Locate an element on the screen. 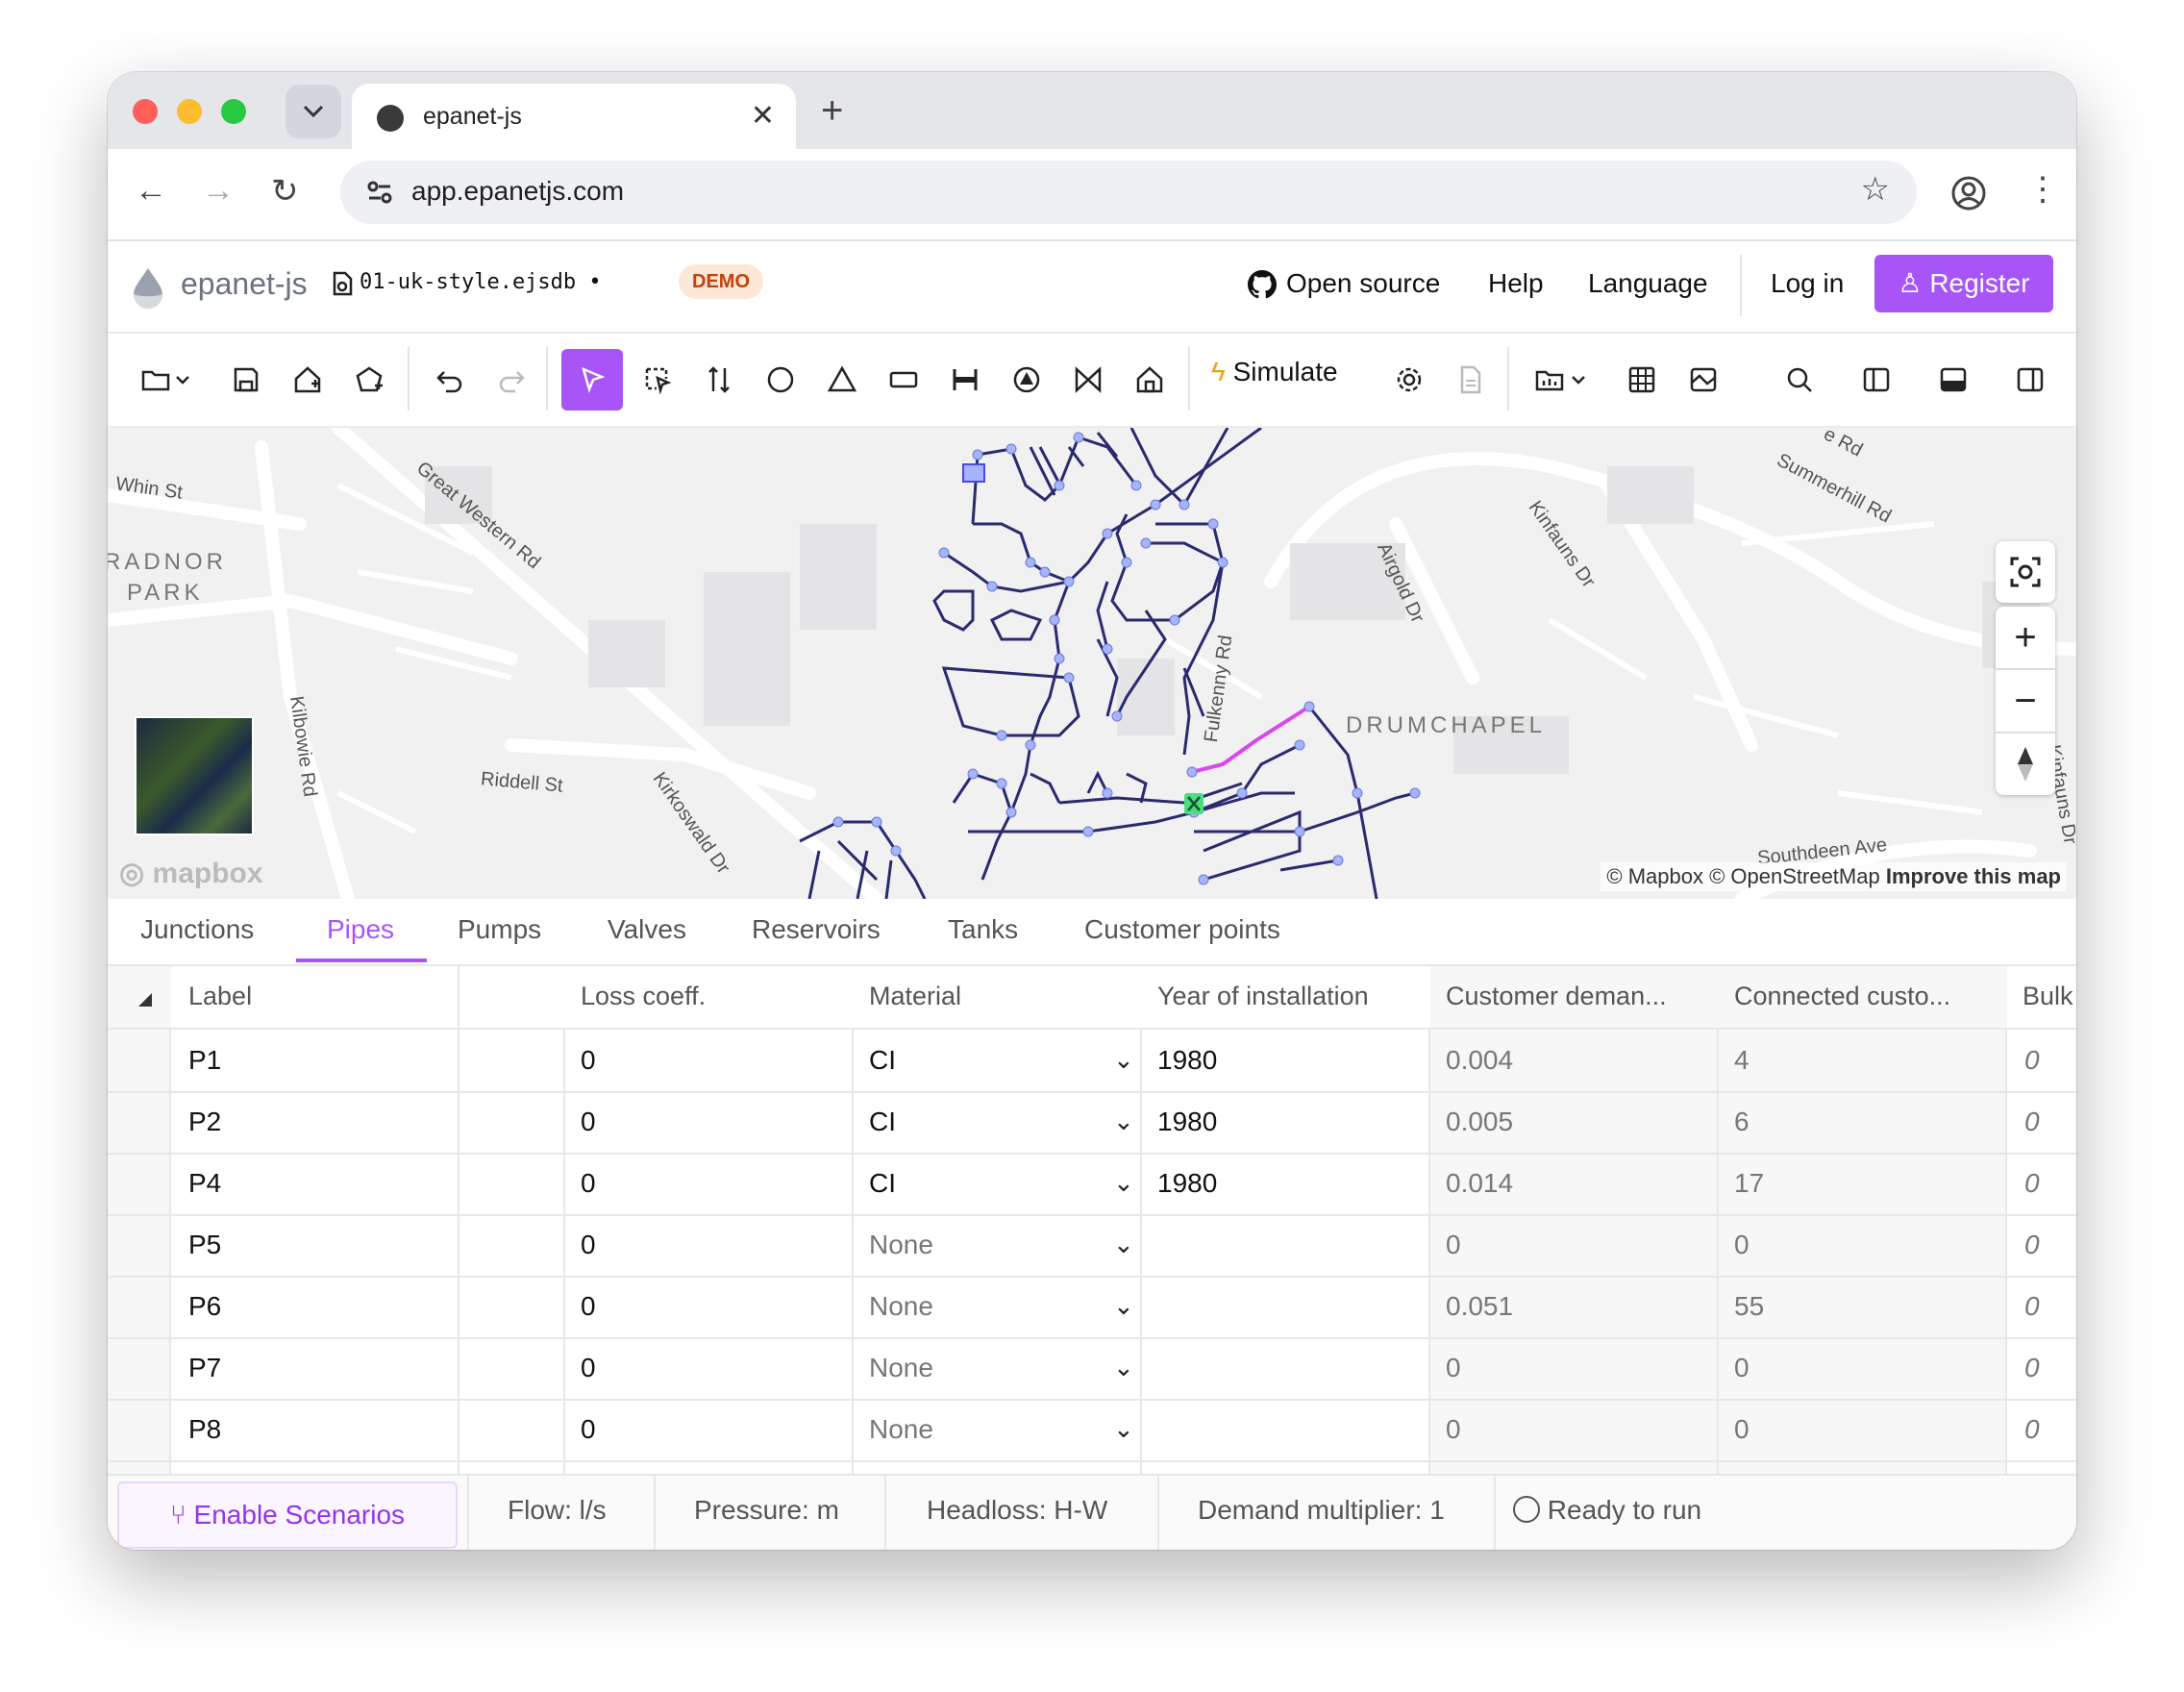 The height and width of the screenshot is (1692, 2184). minimize-window-button is located at coordinates (190, 111).